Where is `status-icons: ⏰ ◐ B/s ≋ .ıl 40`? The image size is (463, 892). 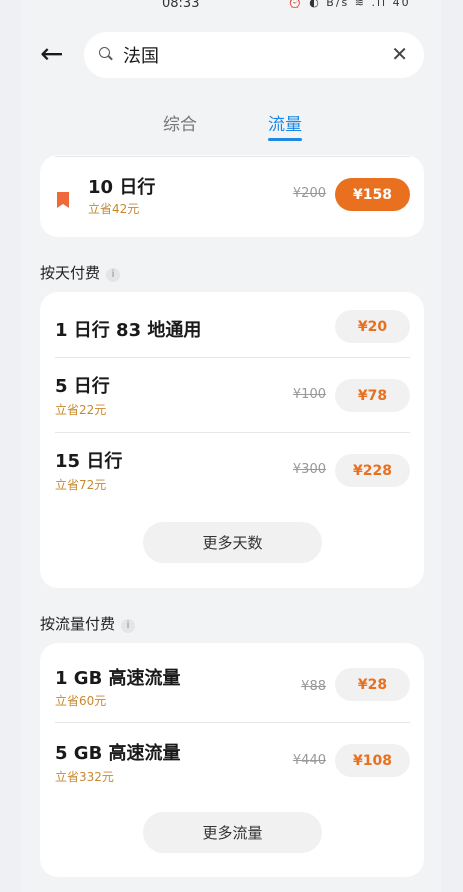 status-icons: ⏰ ◐ B/s ≋ .ıl 40 is located at coordinates (349, 4).